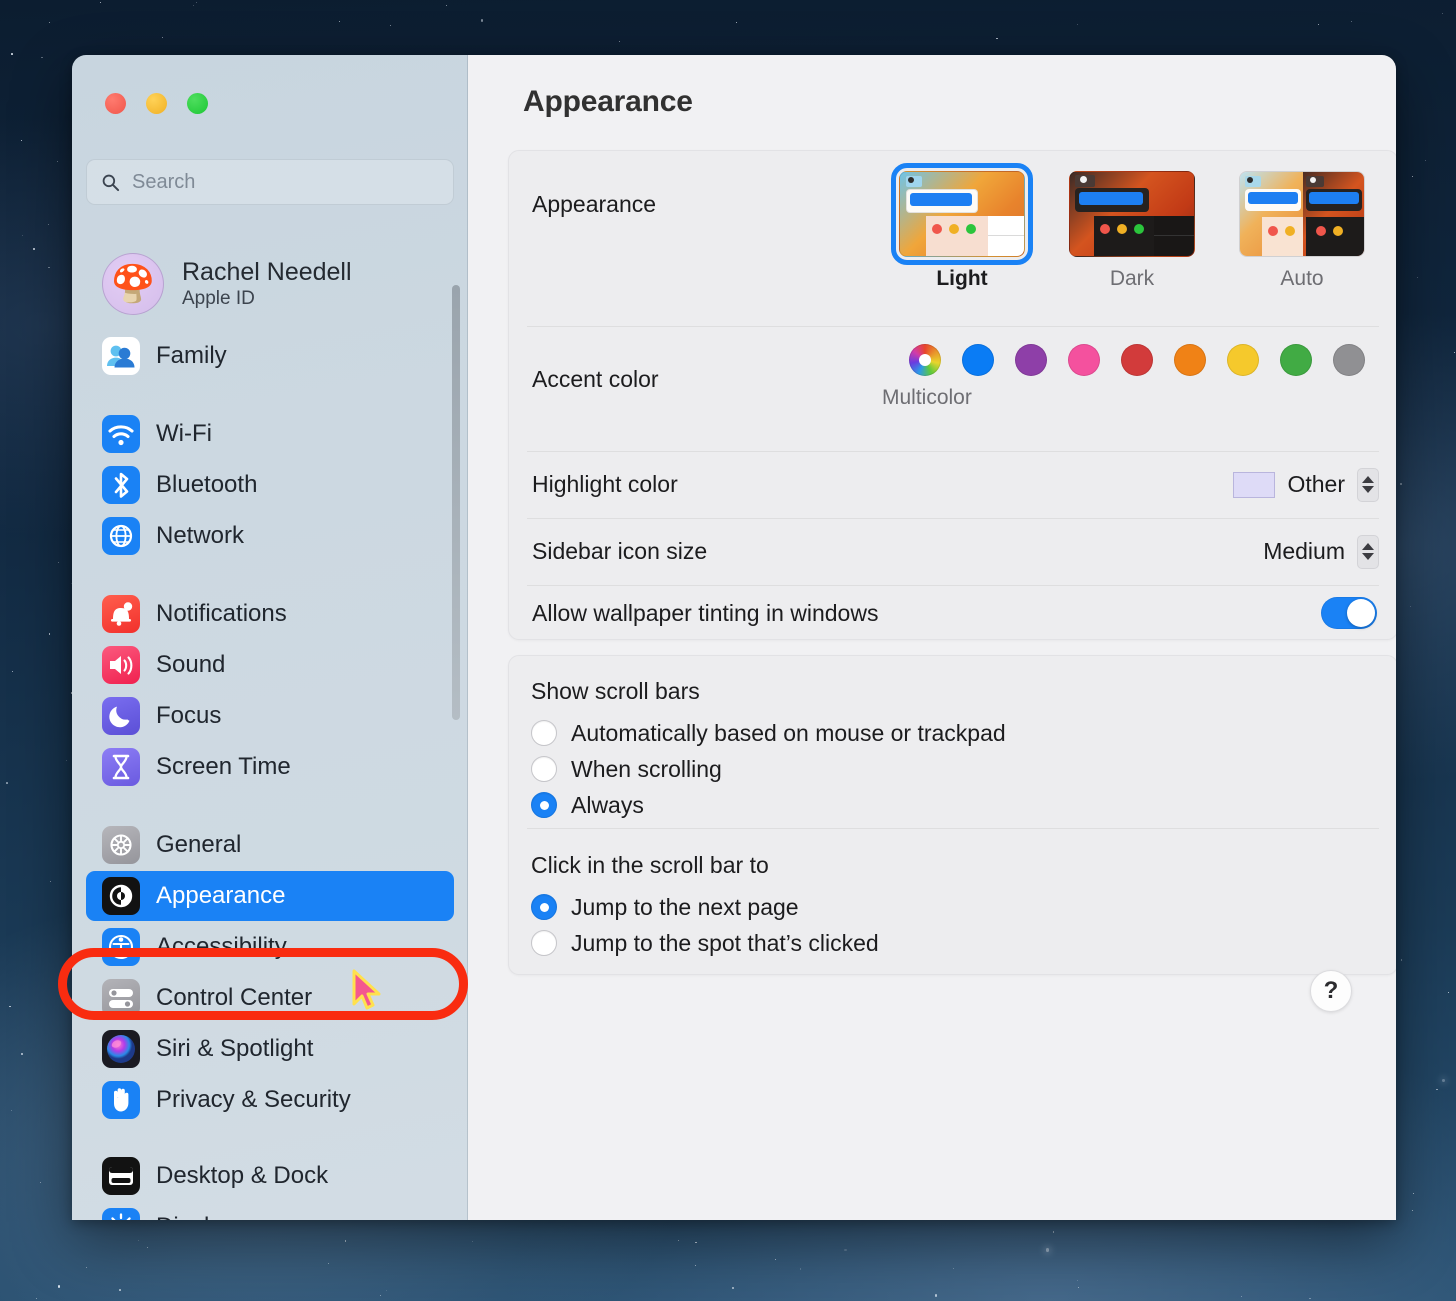  I want to click on desktop-dock-icon, so click(121, 1176).